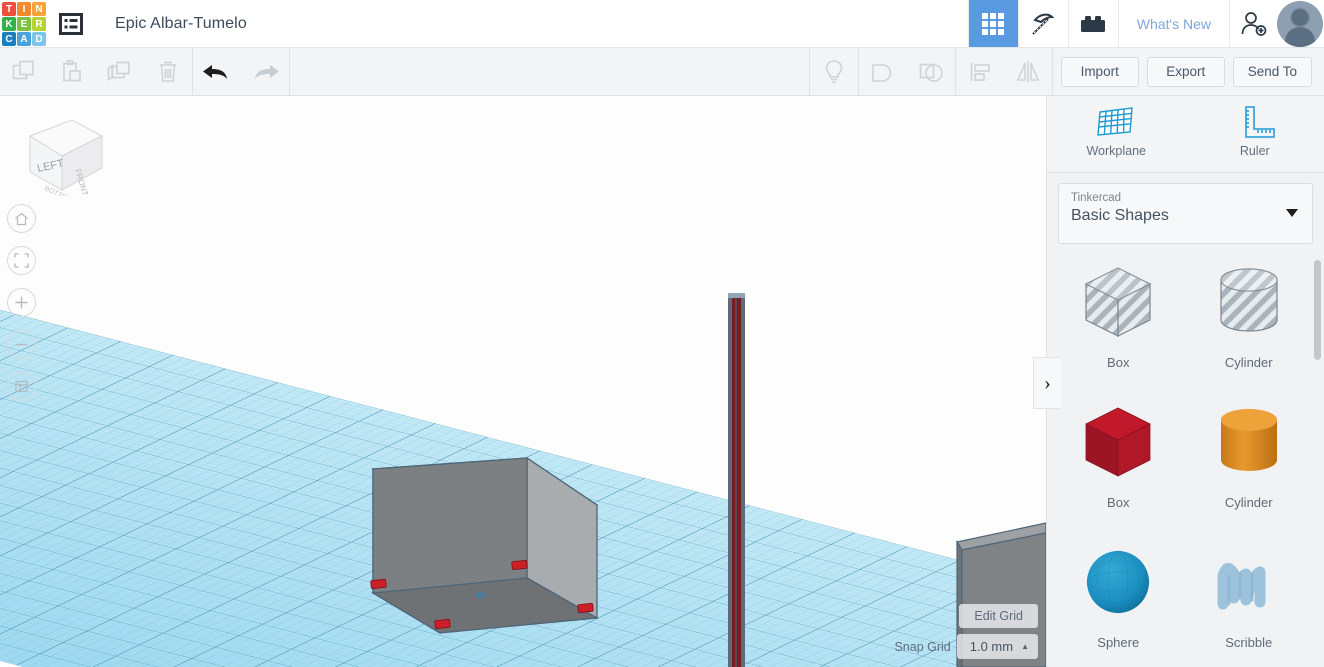 The image size is (1324, 667). What do you see at coordinates (991, 646) in the screenshot?
I see `snap-grid-value: 1.0 mm` at bounding box center [991, 646].